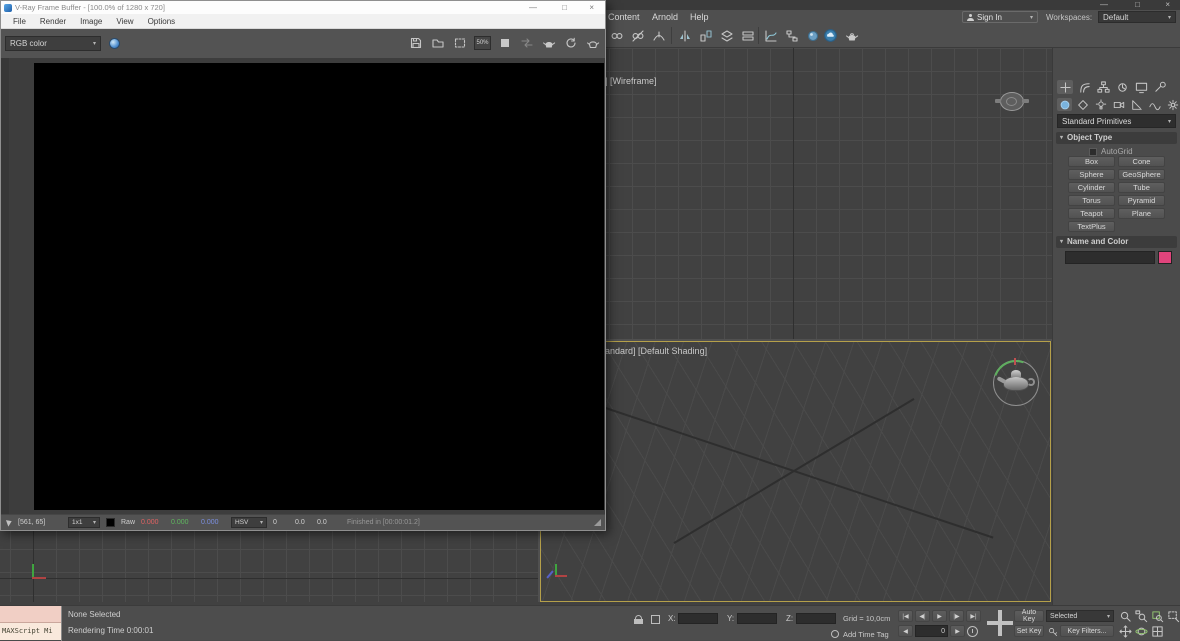 The height and width of the screenshot is (641, 1180). Describe the element at coordinates (1000, 17) in the screenshot. I see `signin-button: Sign In ▾` at that location.